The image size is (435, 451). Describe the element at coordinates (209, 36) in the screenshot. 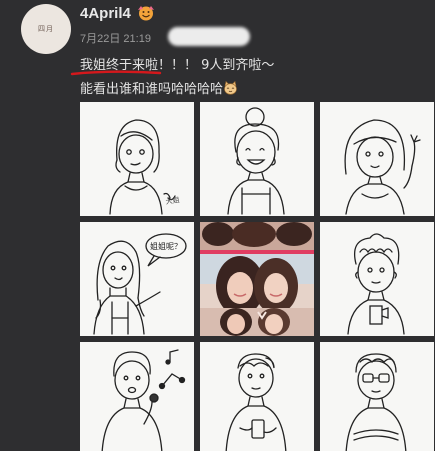

I see `redacted-source` at that location.